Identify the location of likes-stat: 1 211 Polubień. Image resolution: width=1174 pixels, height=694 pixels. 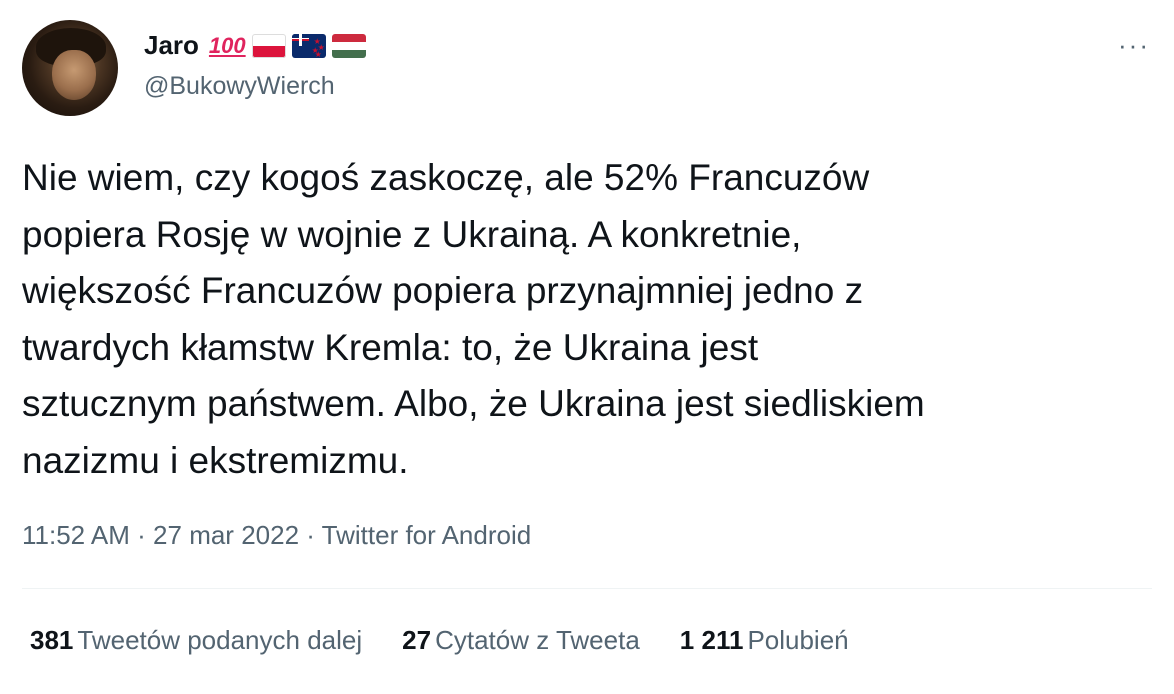
(764, 640).